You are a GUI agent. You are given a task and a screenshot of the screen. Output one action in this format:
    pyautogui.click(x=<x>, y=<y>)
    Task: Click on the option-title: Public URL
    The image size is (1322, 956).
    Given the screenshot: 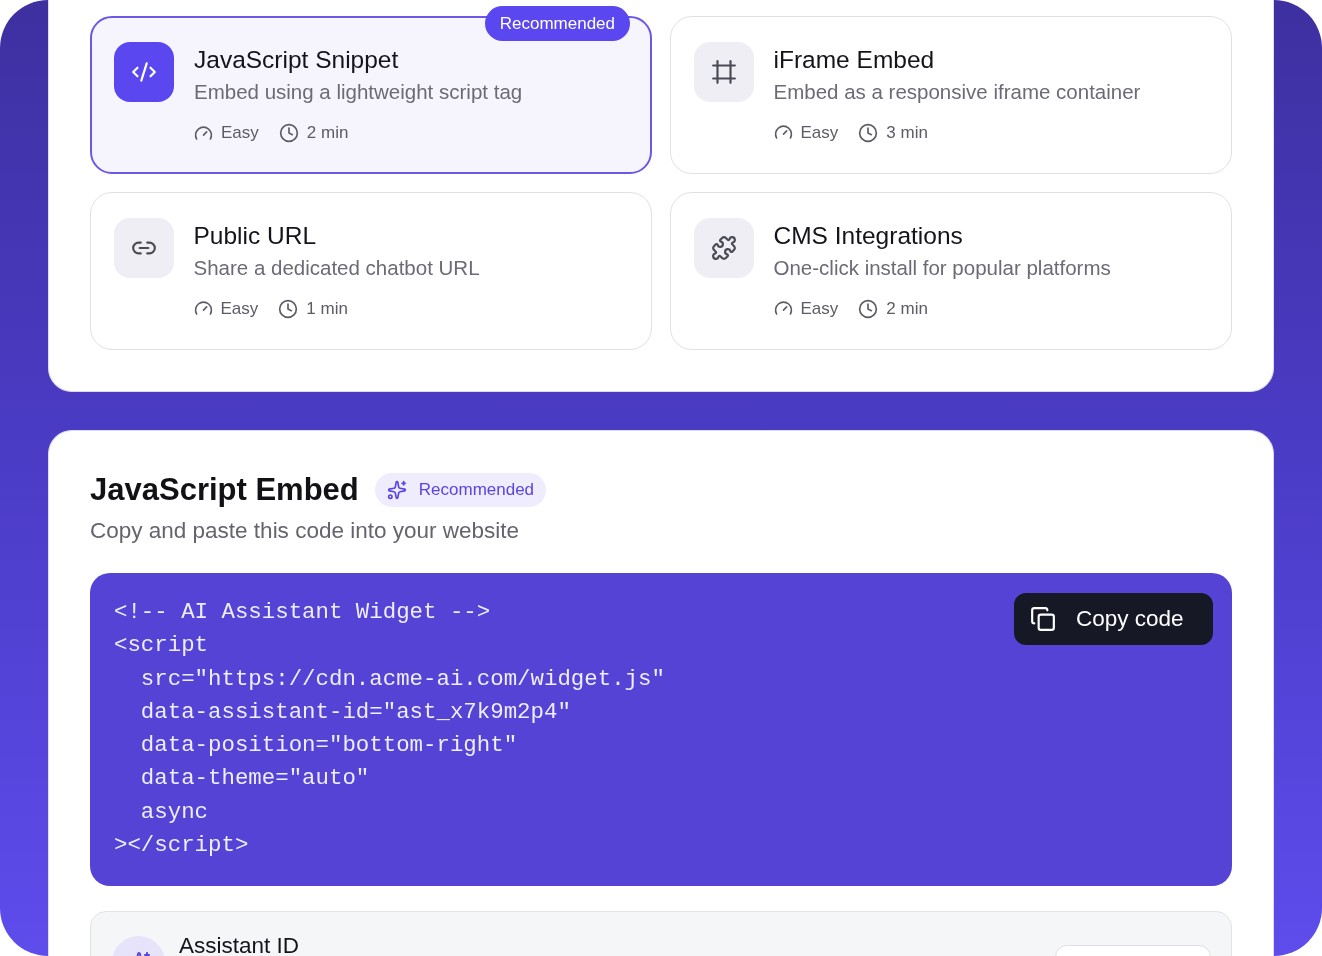 What is the action you would take?
    pyautogui.click(x=255, y=235)
    